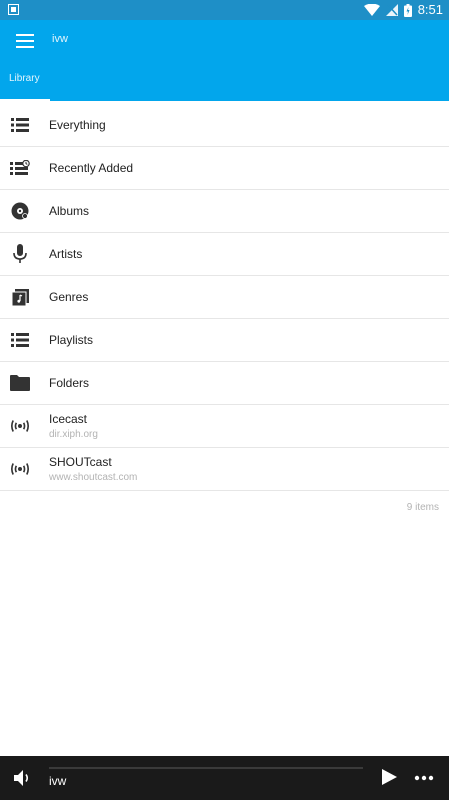 This screenshot has width=449, height=800. Describe the element at coordinates (424, 778) in the screenshot. I see `more-options-icon` at that location.